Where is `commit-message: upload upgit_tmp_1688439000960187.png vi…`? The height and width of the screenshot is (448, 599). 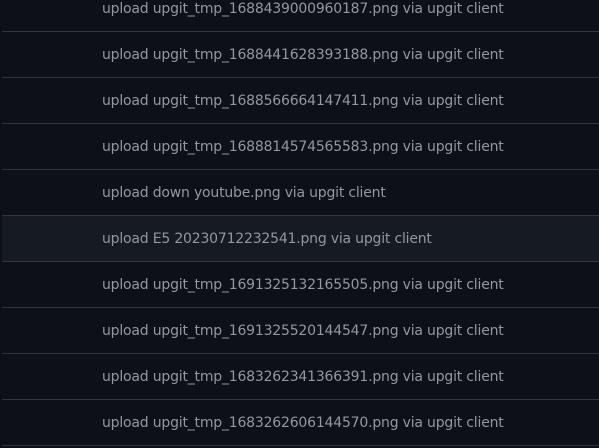 commit-message: upload upgit_tmp_1688439000960187.png vi… is located at coordinates (303, 16).